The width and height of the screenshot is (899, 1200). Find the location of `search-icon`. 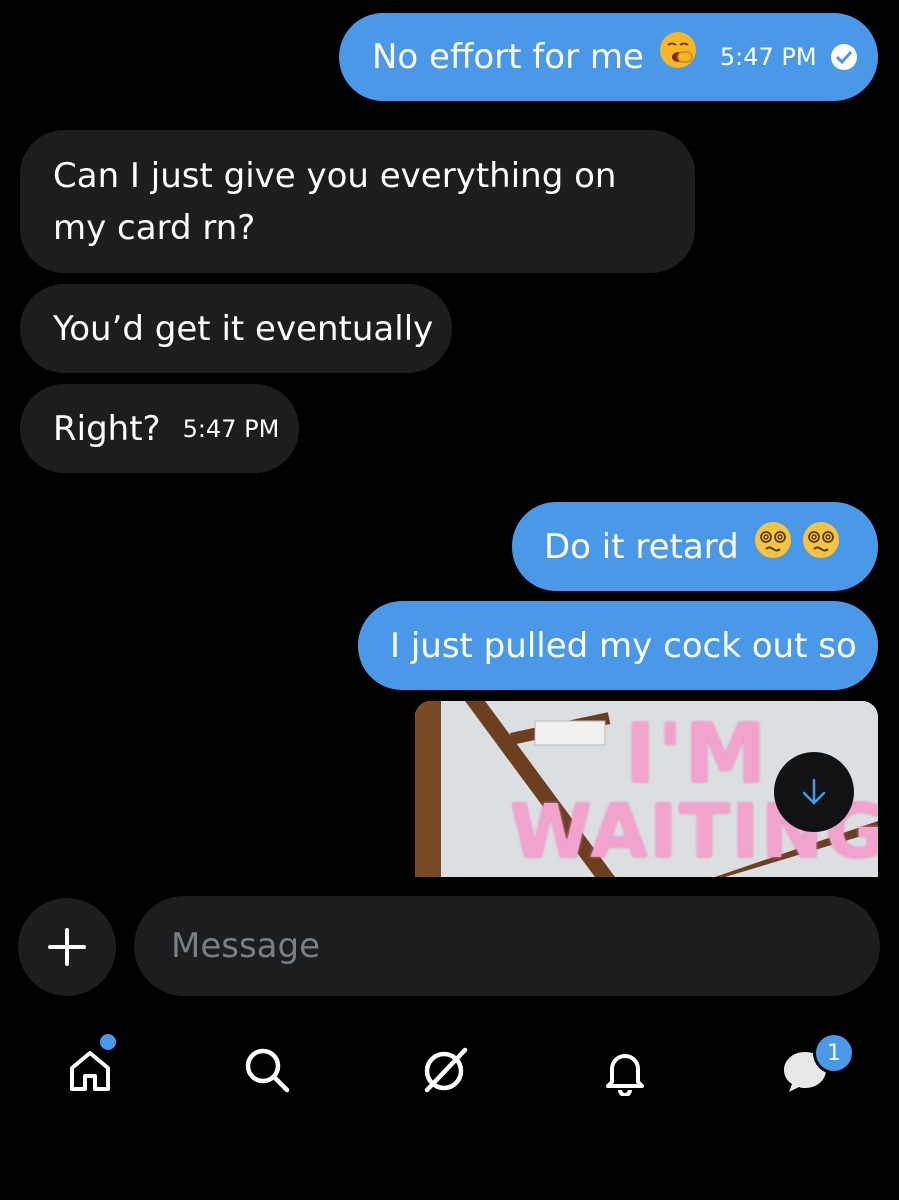

search-icon is located at coordinates (267, 1070).